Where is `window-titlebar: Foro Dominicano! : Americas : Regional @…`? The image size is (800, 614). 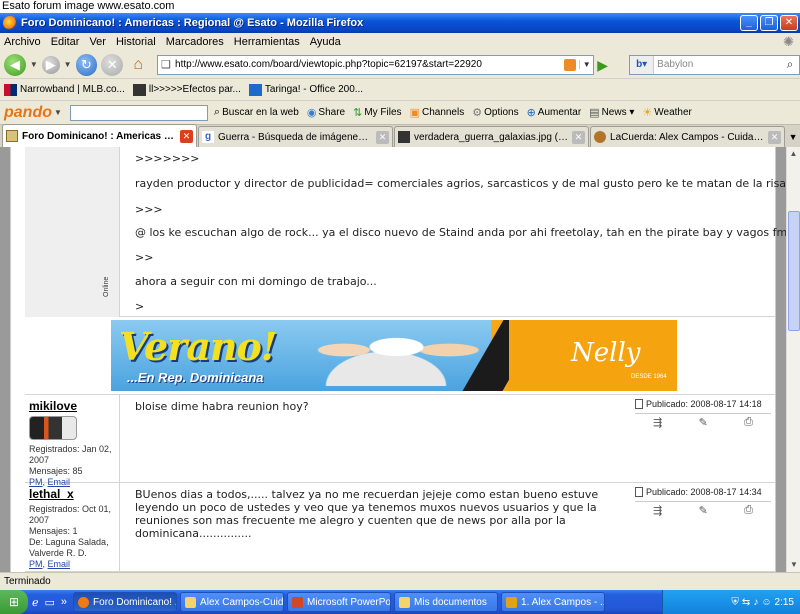 window-titlebar: Foro Dominicano! : Americas : Regional @… is located at coordinates (400, 23).